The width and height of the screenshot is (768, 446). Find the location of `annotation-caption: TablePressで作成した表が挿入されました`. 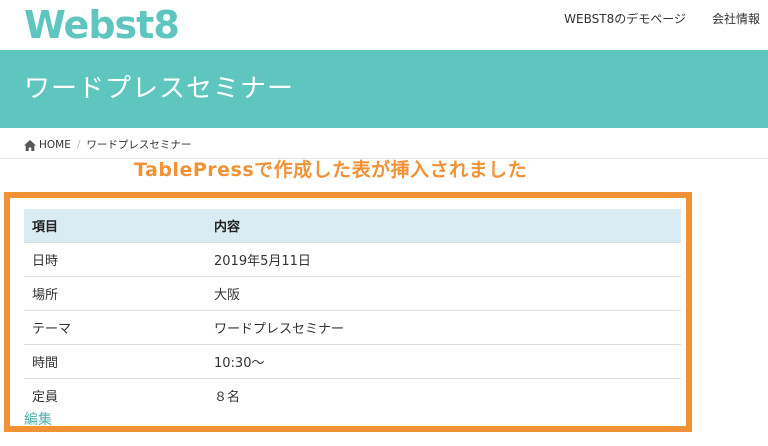

annotation-caption: TablePressで作成した表が挿入されました is located at coordinates (331, 170).